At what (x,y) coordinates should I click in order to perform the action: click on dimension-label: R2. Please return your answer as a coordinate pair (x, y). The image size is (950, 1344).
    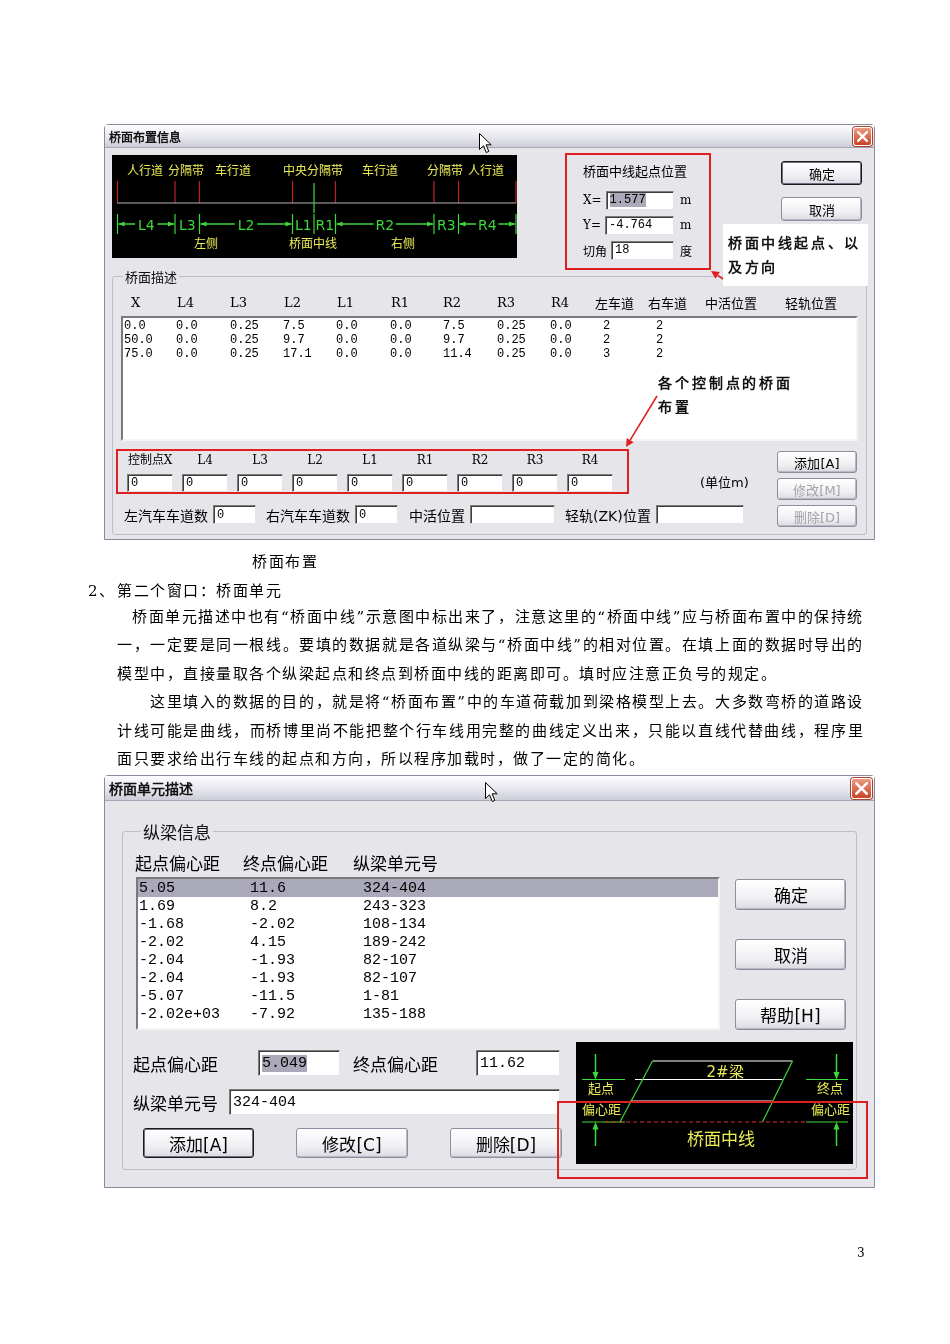
    Looking at the image, I should click on (385, 225).